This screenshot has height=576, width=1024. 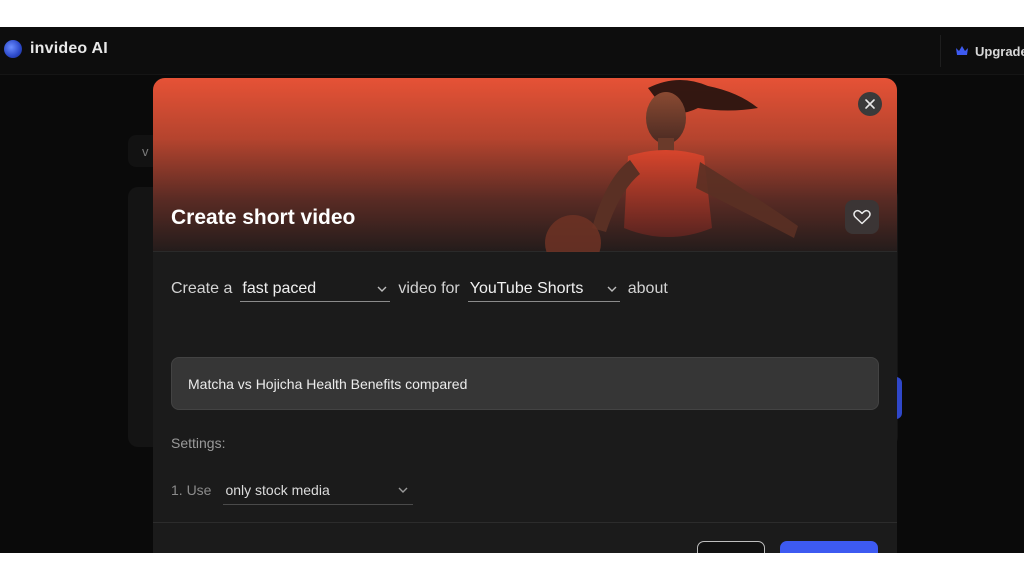 I want to click on media-value: only stock media, so click(x=277, y=489).